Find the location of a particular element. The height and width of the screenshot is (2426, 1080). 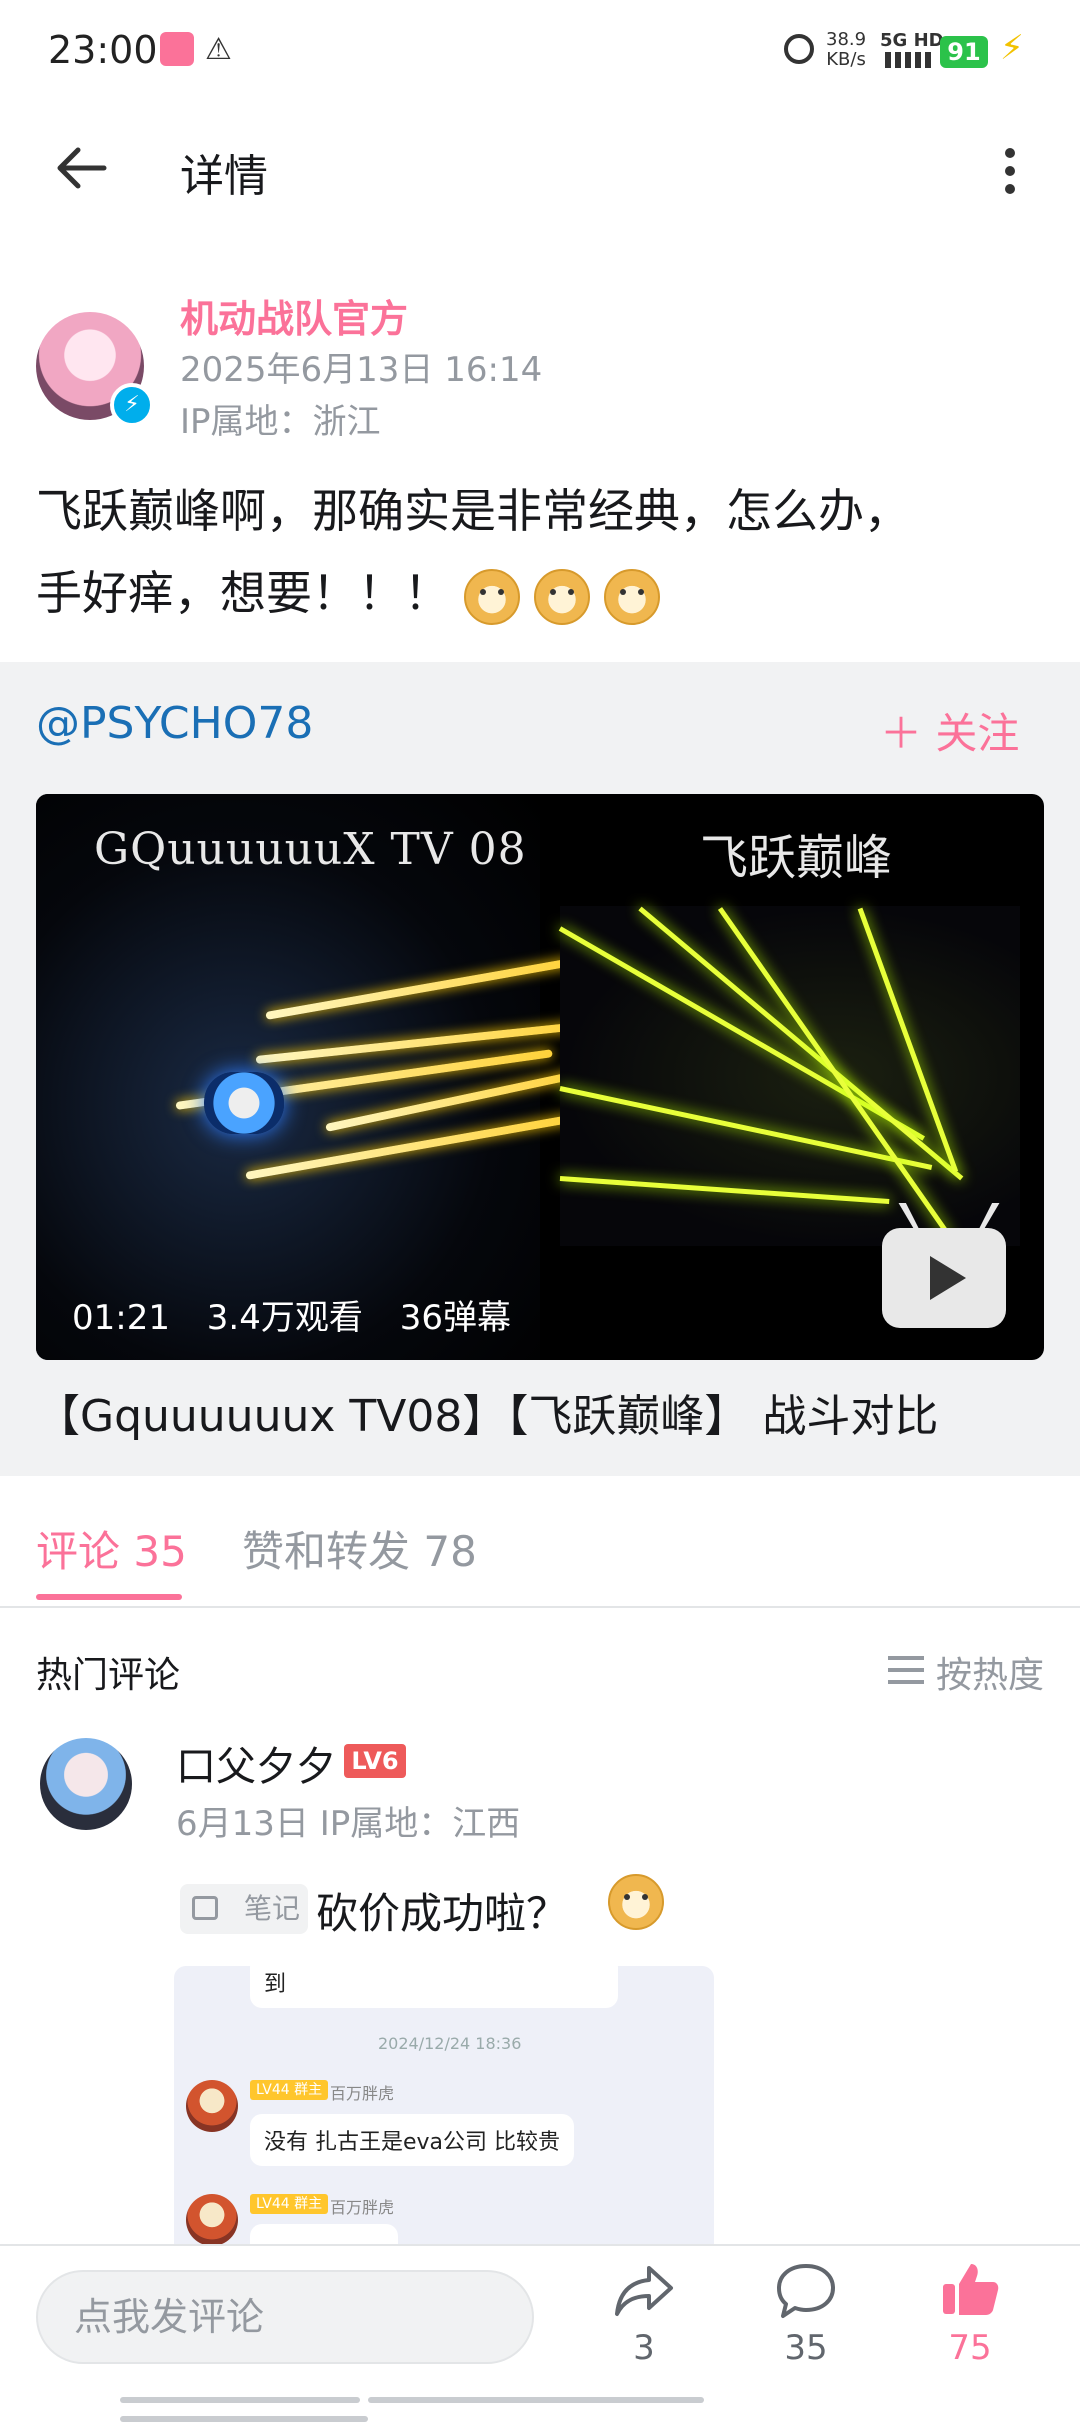

charging-icon: ⚡ is located at coordinates (1012, 48).